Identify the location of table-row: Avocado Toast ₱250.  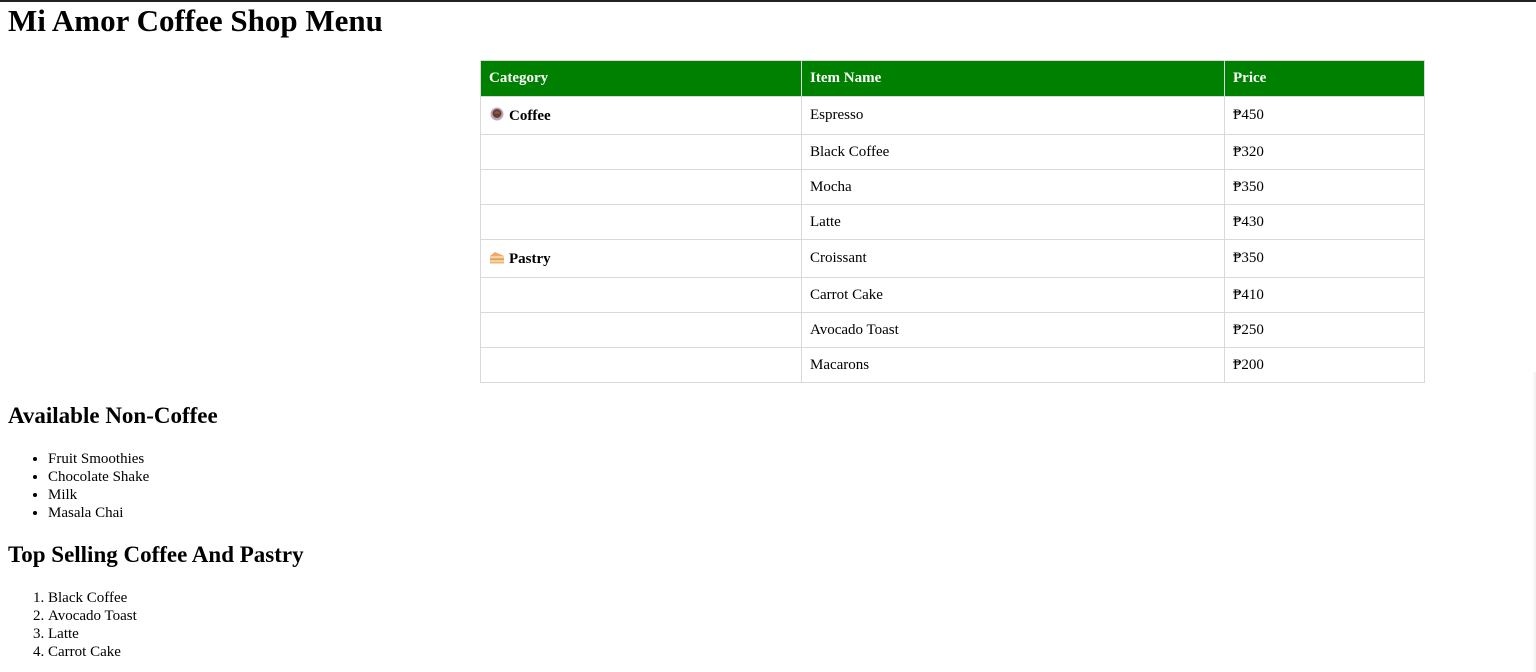
(952, 330).